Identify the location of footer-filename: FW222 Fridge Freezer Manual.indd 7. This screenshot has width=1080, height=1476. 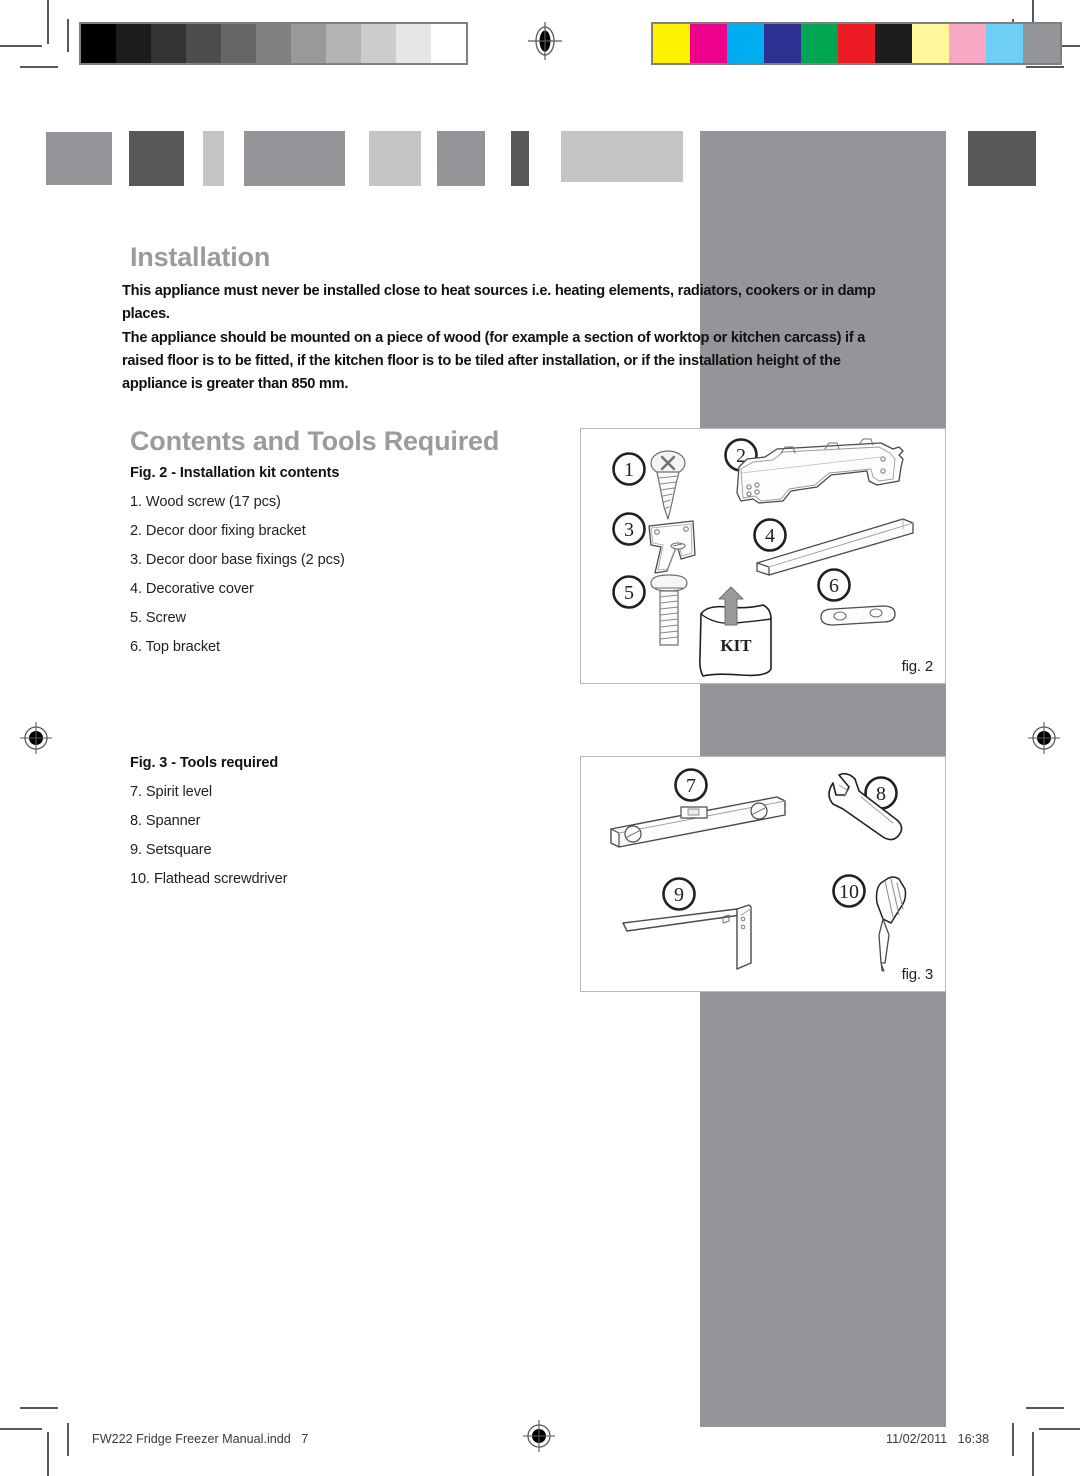
(200, 1439).